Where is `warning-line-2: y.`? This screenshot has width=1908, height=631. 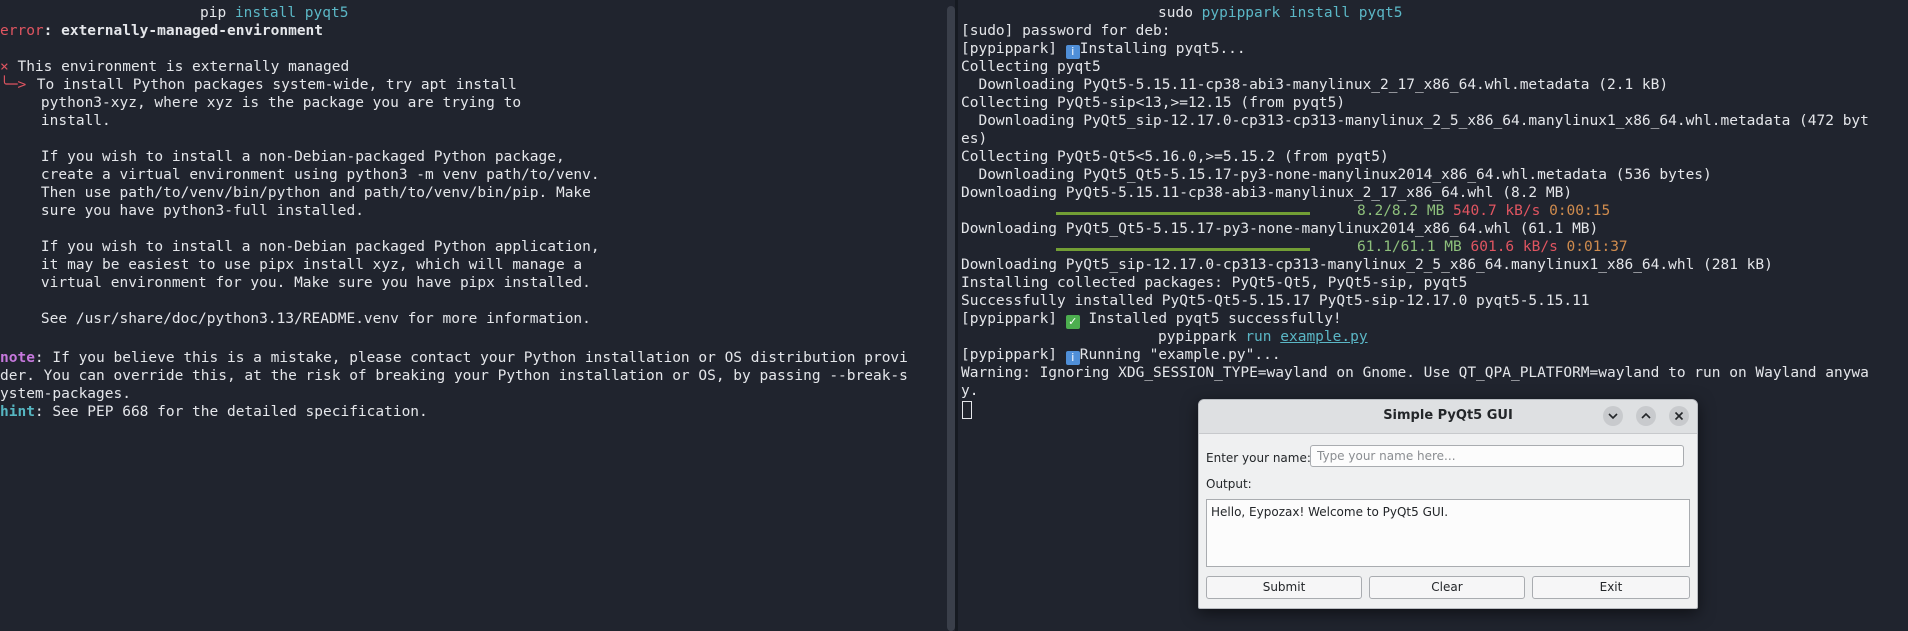 warning-line-2: y. is located at coordinates (970, 391).